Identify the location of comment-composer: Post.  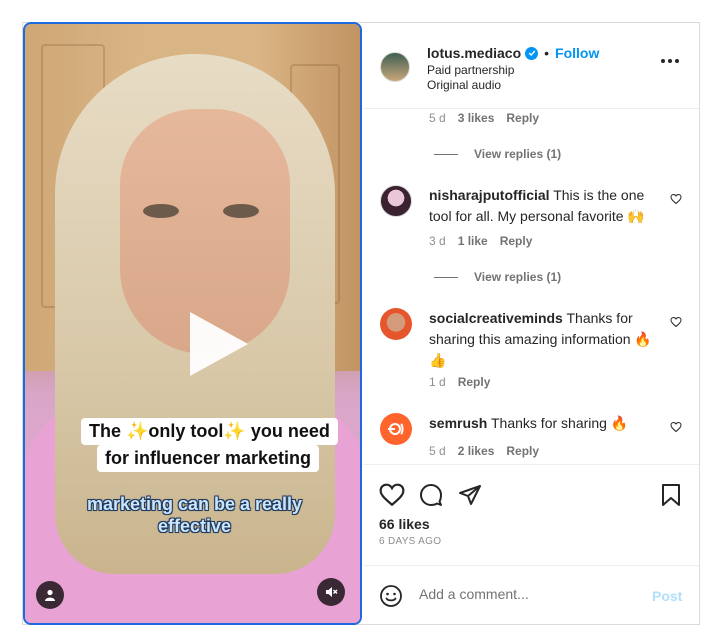
(531, 595).